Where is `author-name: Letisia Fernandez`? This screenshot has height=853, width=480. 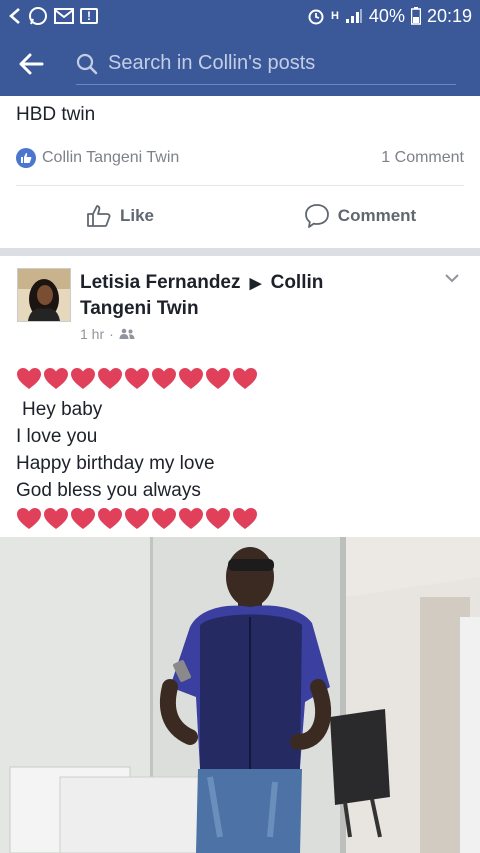
author-name: Letisia Fernandez is located at coordinates (160, 282).